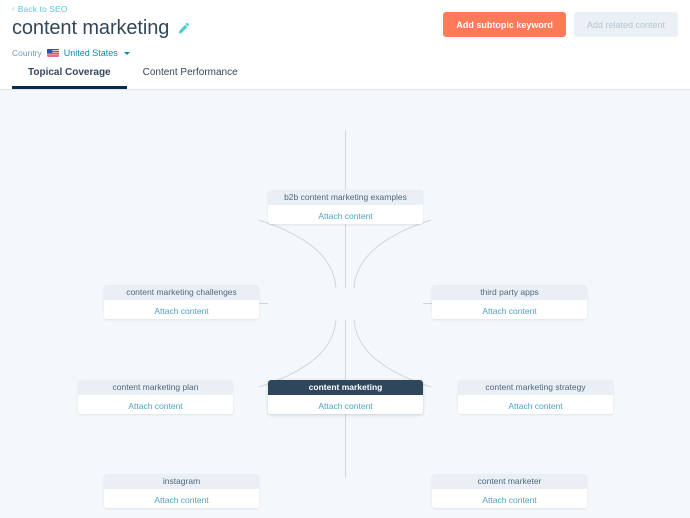 Image resolution: width=690 pixels, height=518 pixels. What do you see at coordinates (297, 254) in the screenshot?
I see `connector-top-left` at bounding box center [297, 254].